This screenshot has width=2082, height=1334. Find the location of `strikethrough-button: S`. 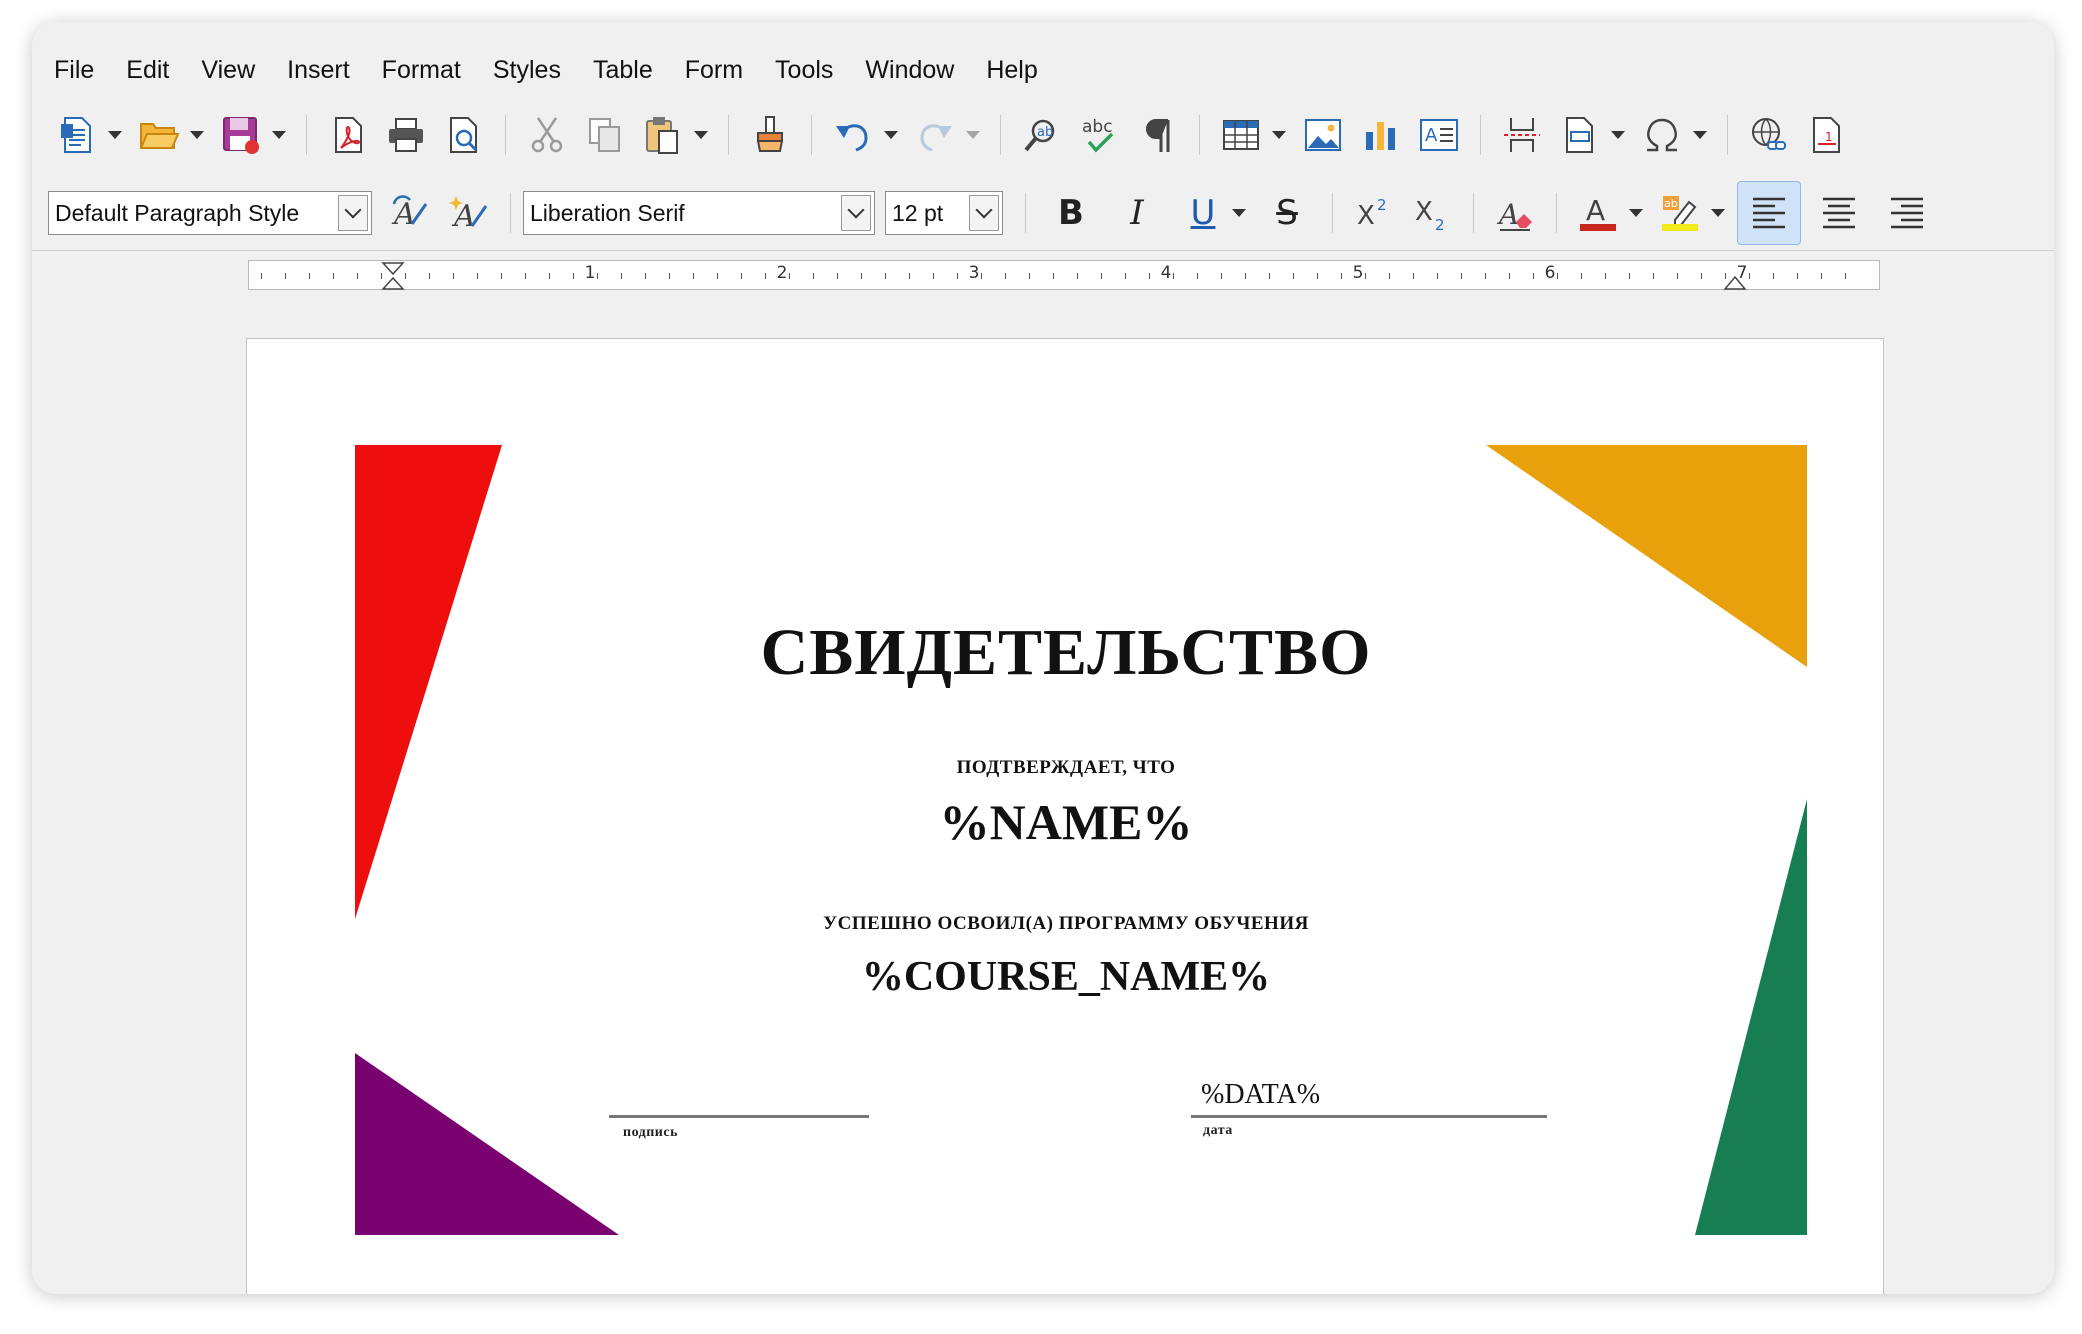

strikethrough-button: S is located at coordinates (1287, 213).